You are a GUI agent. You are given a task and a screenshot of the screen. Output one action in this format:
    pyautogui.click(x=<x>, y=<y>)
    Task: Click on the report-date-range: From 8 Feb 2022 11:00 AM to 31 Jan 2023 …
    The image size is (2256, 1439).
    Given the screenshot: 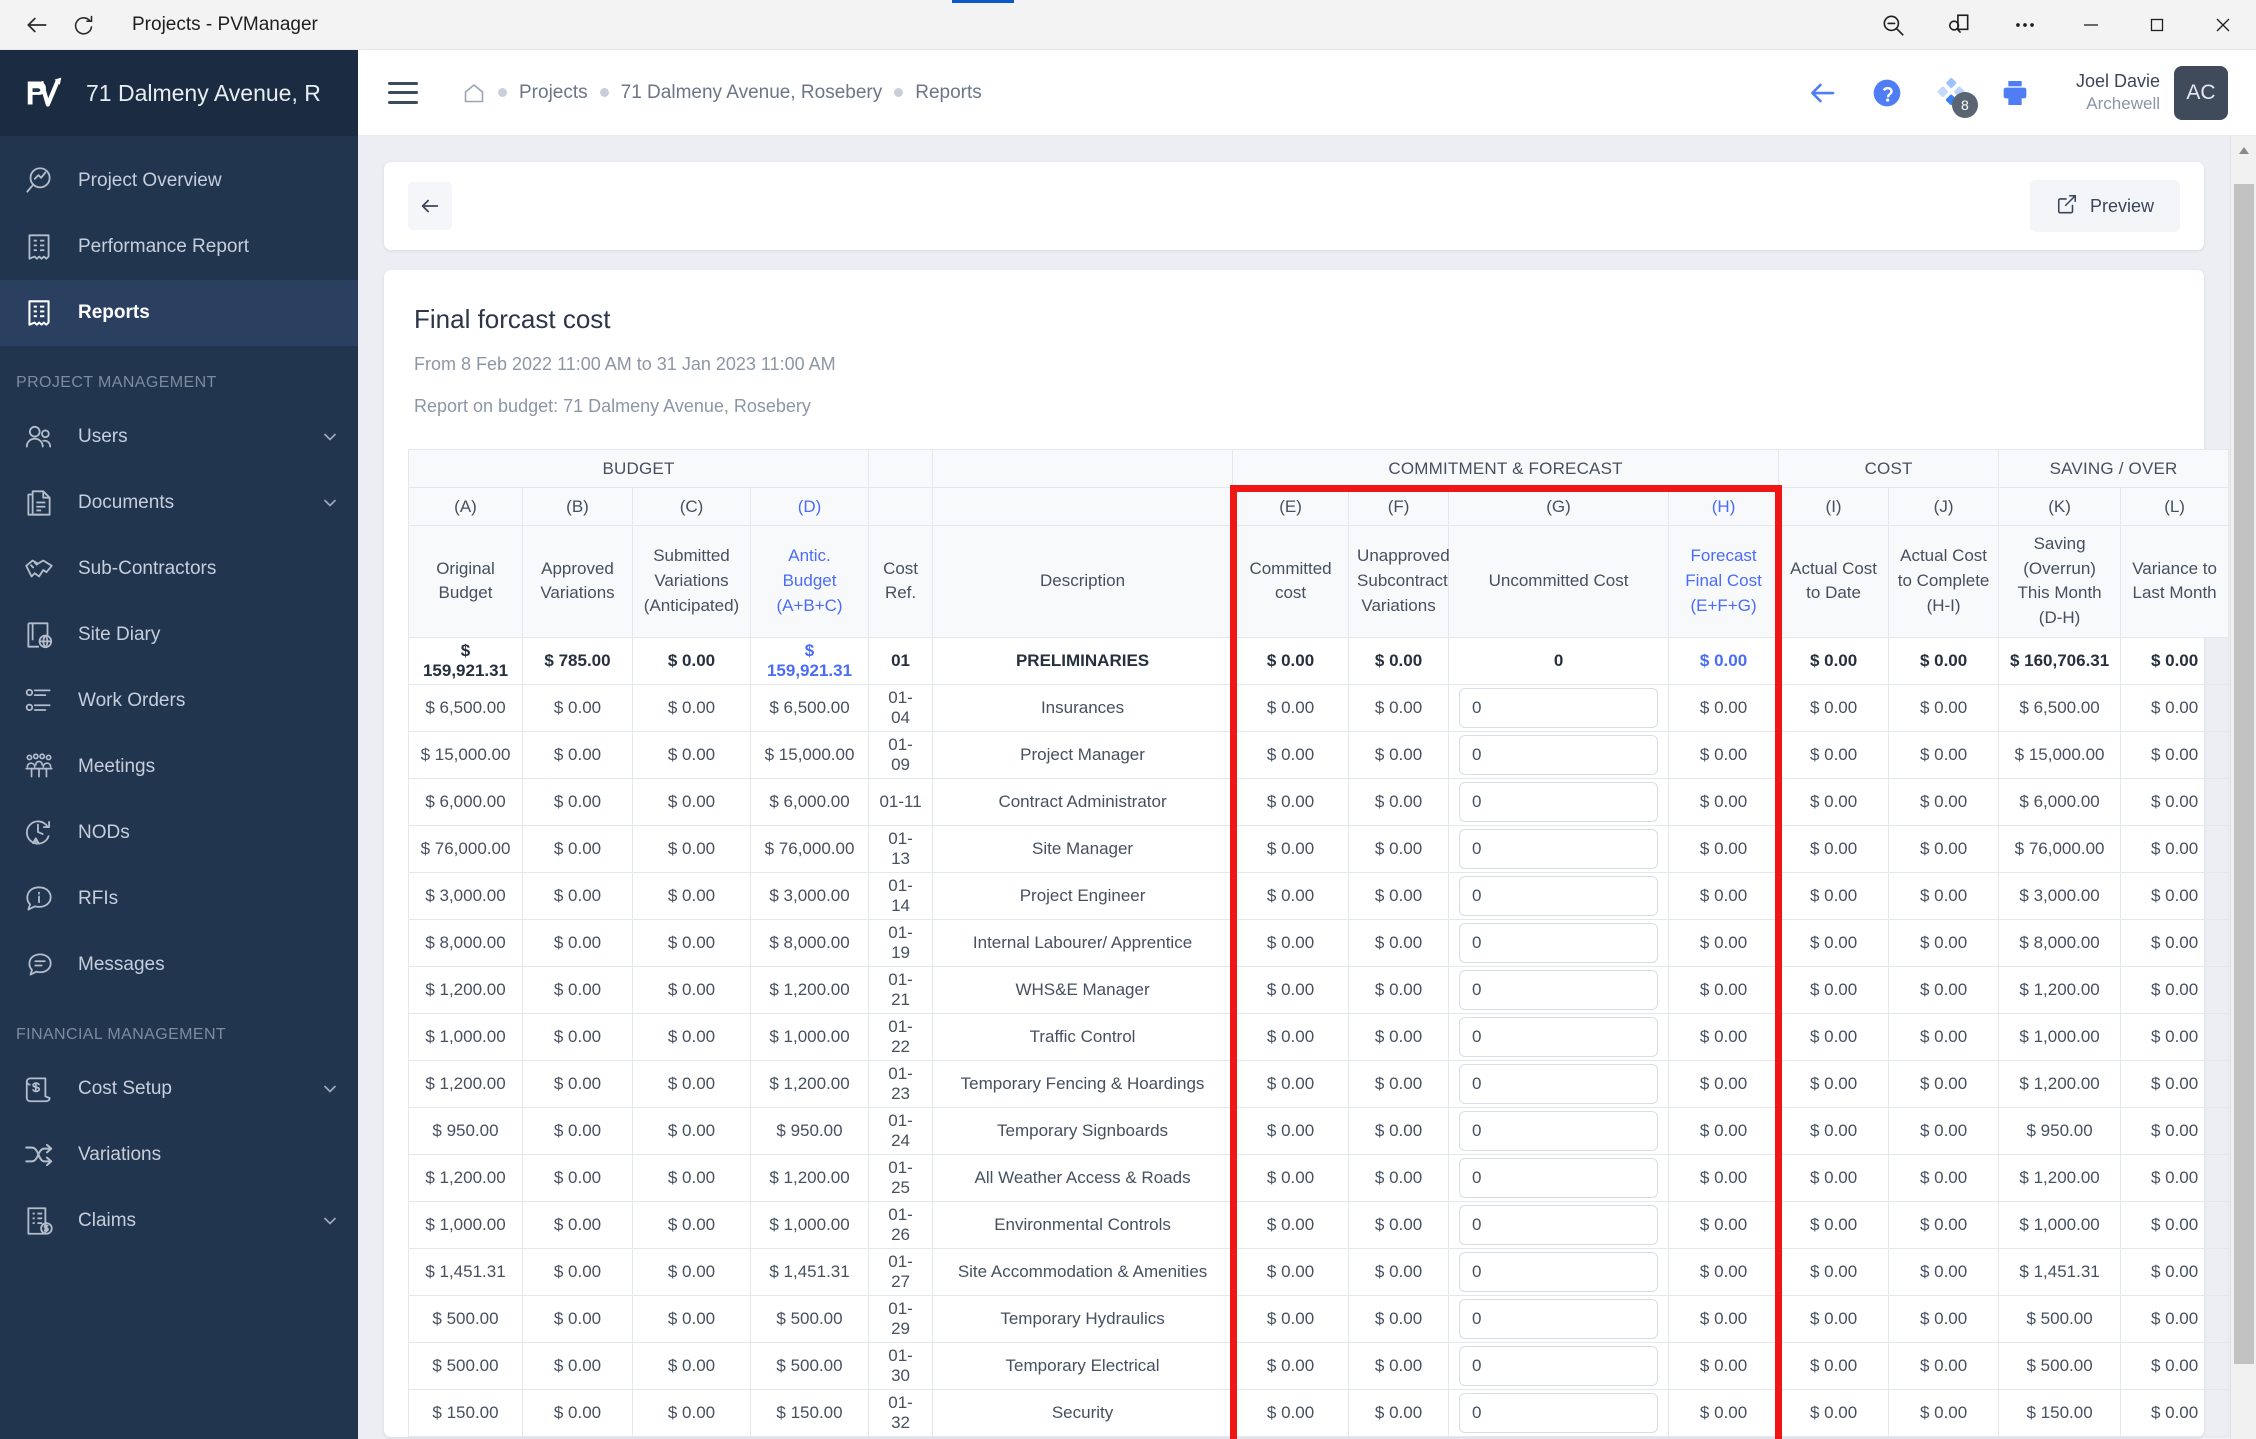 What is the action you would take?
    pyautogui.click(x=625, y=364)
    